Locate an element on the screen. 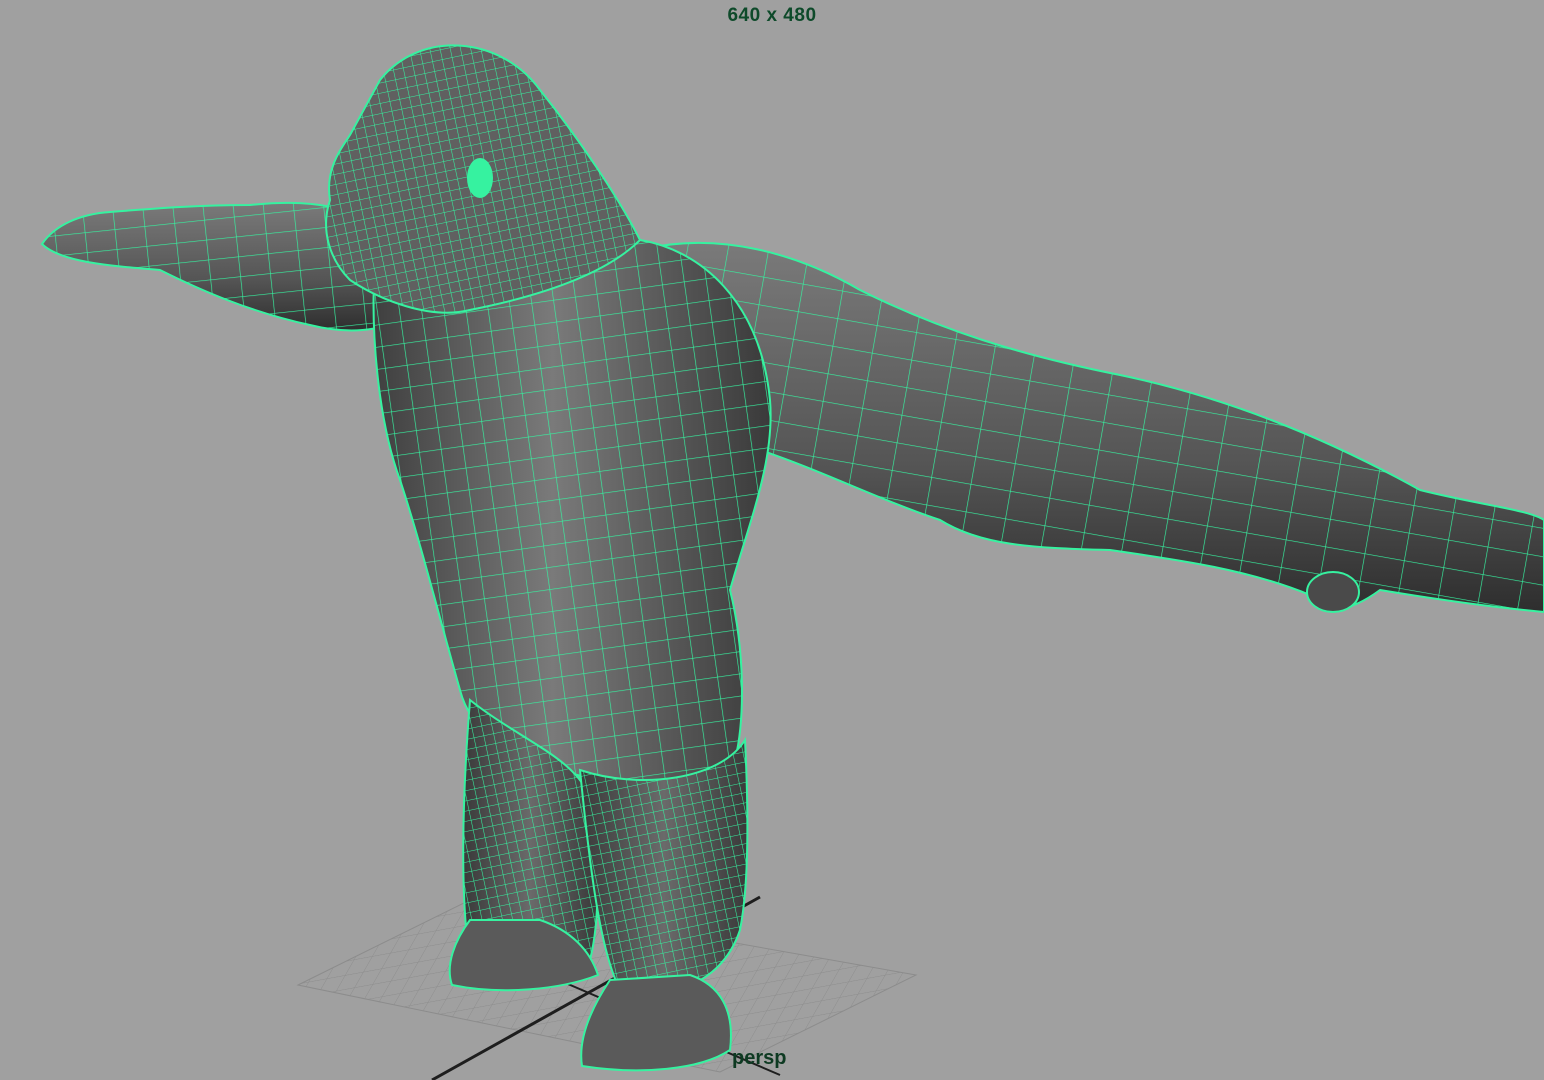 The image size is (1544, 1080). head-mesh is located at coordinates (483, 179).